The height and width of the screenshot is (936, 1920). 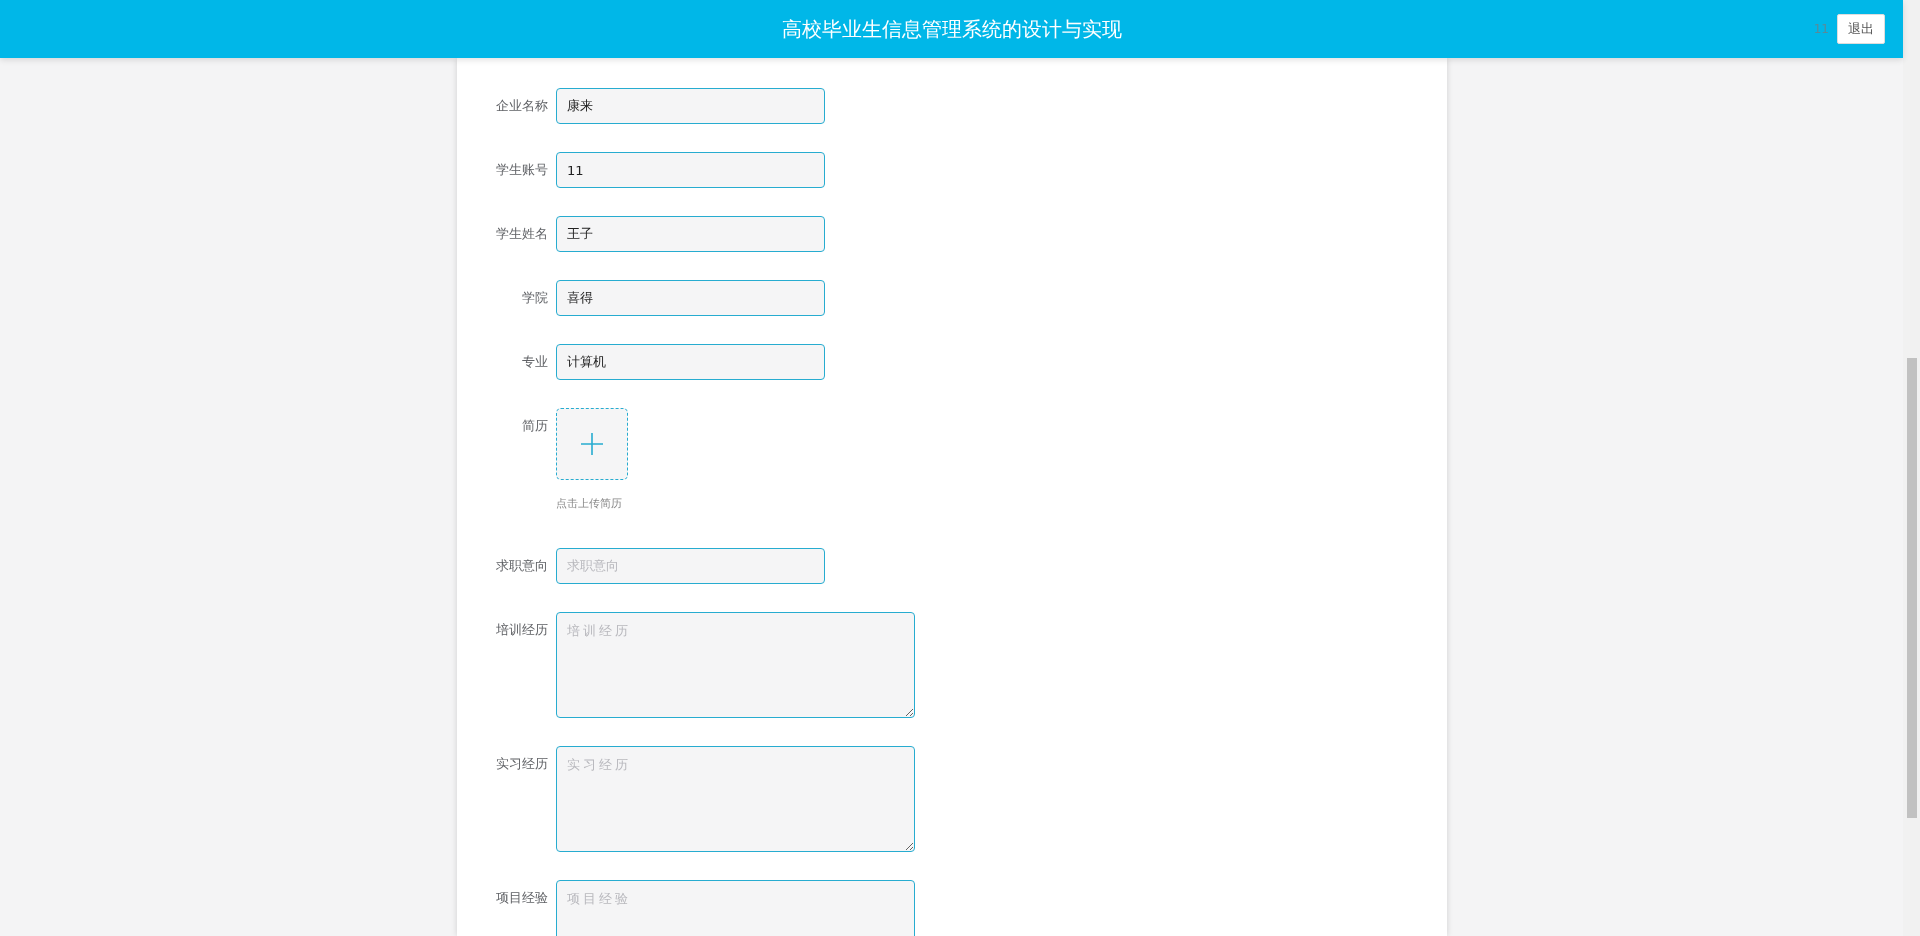 I want to click on plus-icon, so click(x=592, y=444).